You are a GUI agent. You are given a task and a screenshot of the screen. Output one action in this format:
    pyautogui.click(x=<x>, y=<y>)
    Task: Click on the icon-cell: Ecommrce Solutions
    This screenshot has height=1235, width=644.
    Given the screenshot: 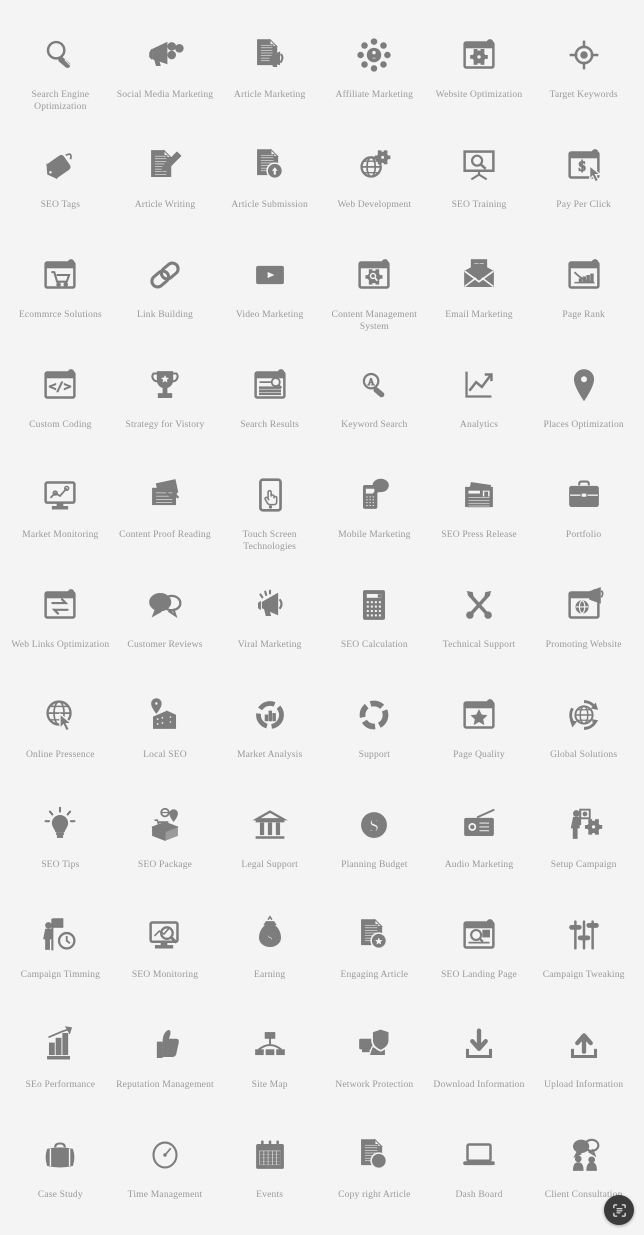 What is the action you would take?
    pyautogui.click(x=60, y=291)
    